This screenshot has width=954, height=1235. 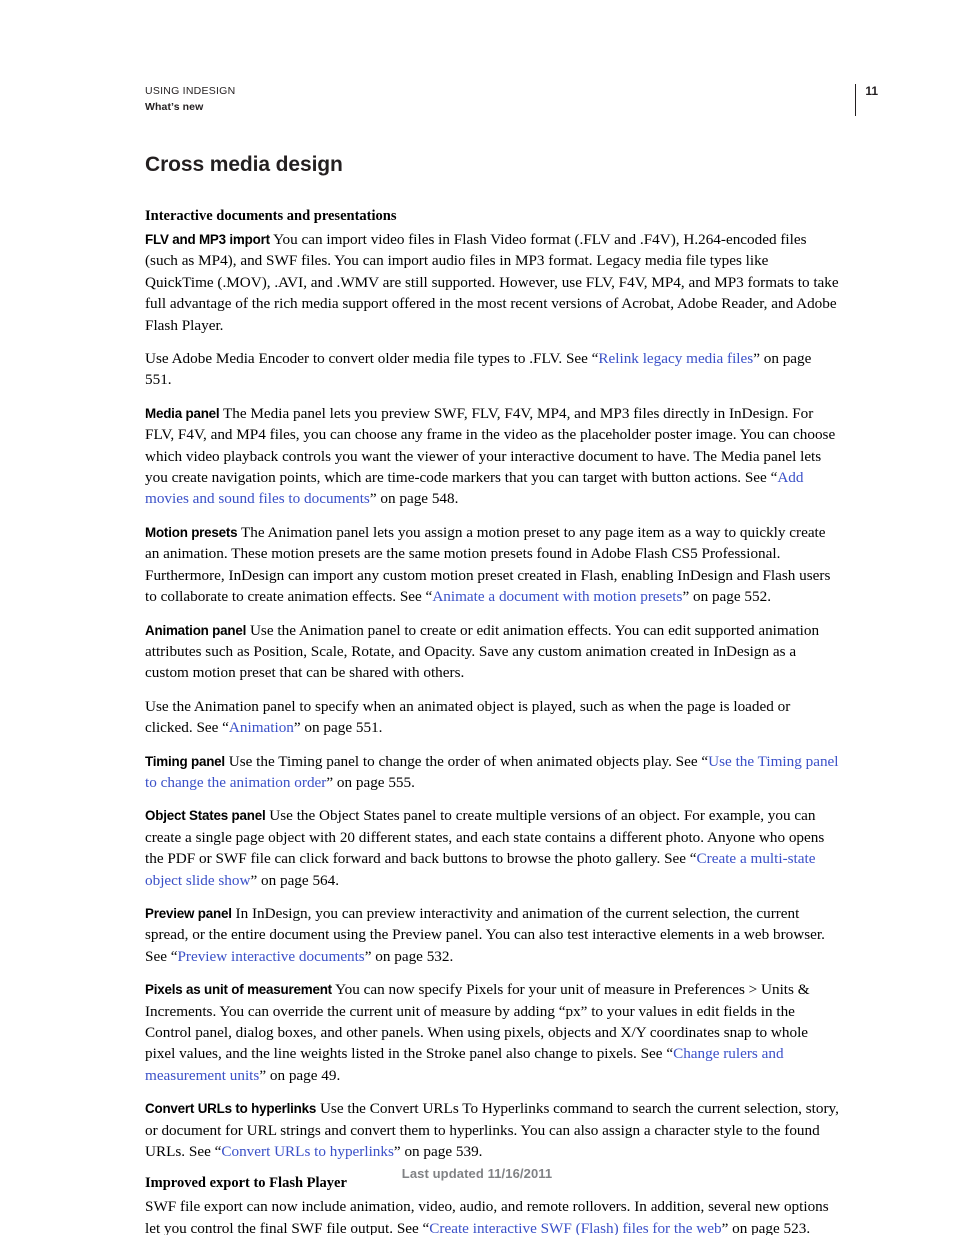 I want to click on paragraph-text: ” on page 523., so click(x=766, y=1227).